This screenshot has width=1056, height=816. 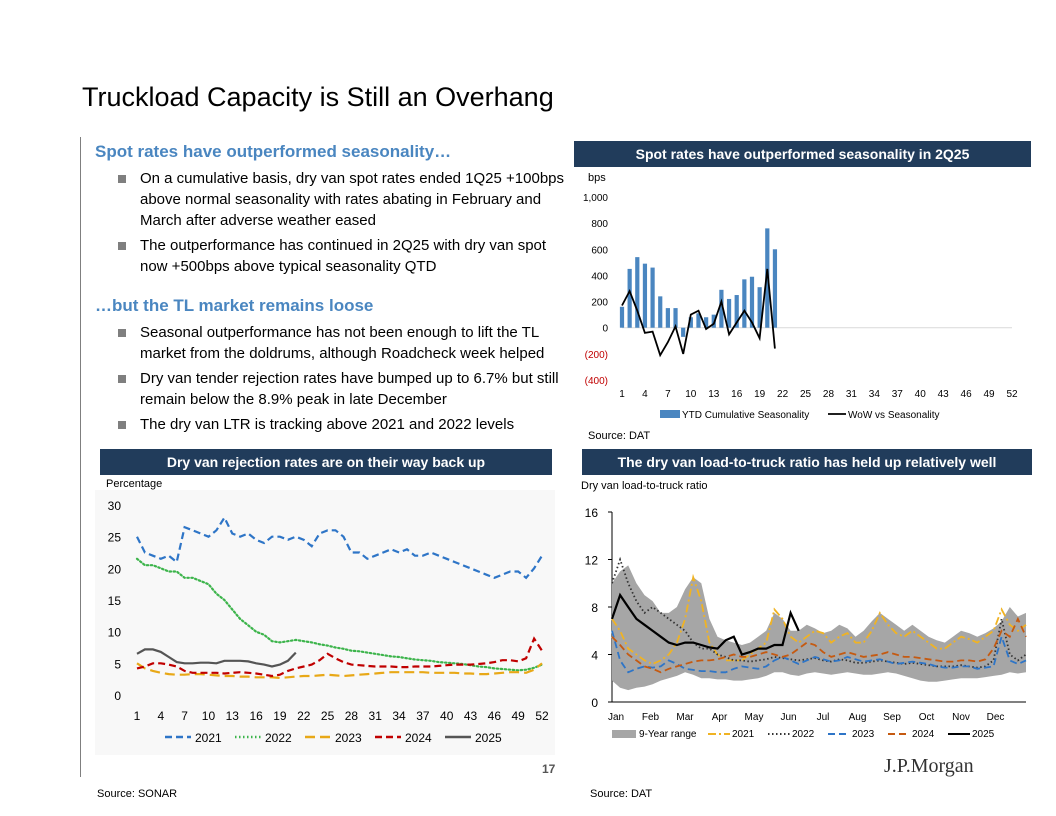 What do you see at coordinates (304, 716) in the screenshot?
I see `rejection-x-tick-label: 22` at bounding box center [304, 716].